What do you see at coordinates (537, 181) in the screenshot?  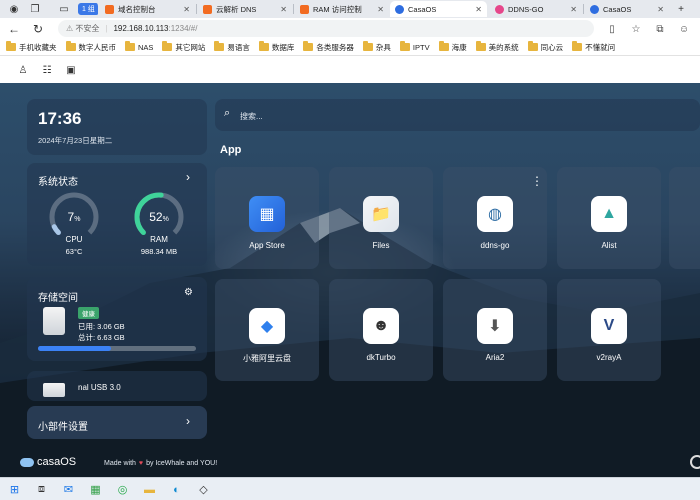 I see `more-options-icon: ⋮` at bounding box center [537, 181].